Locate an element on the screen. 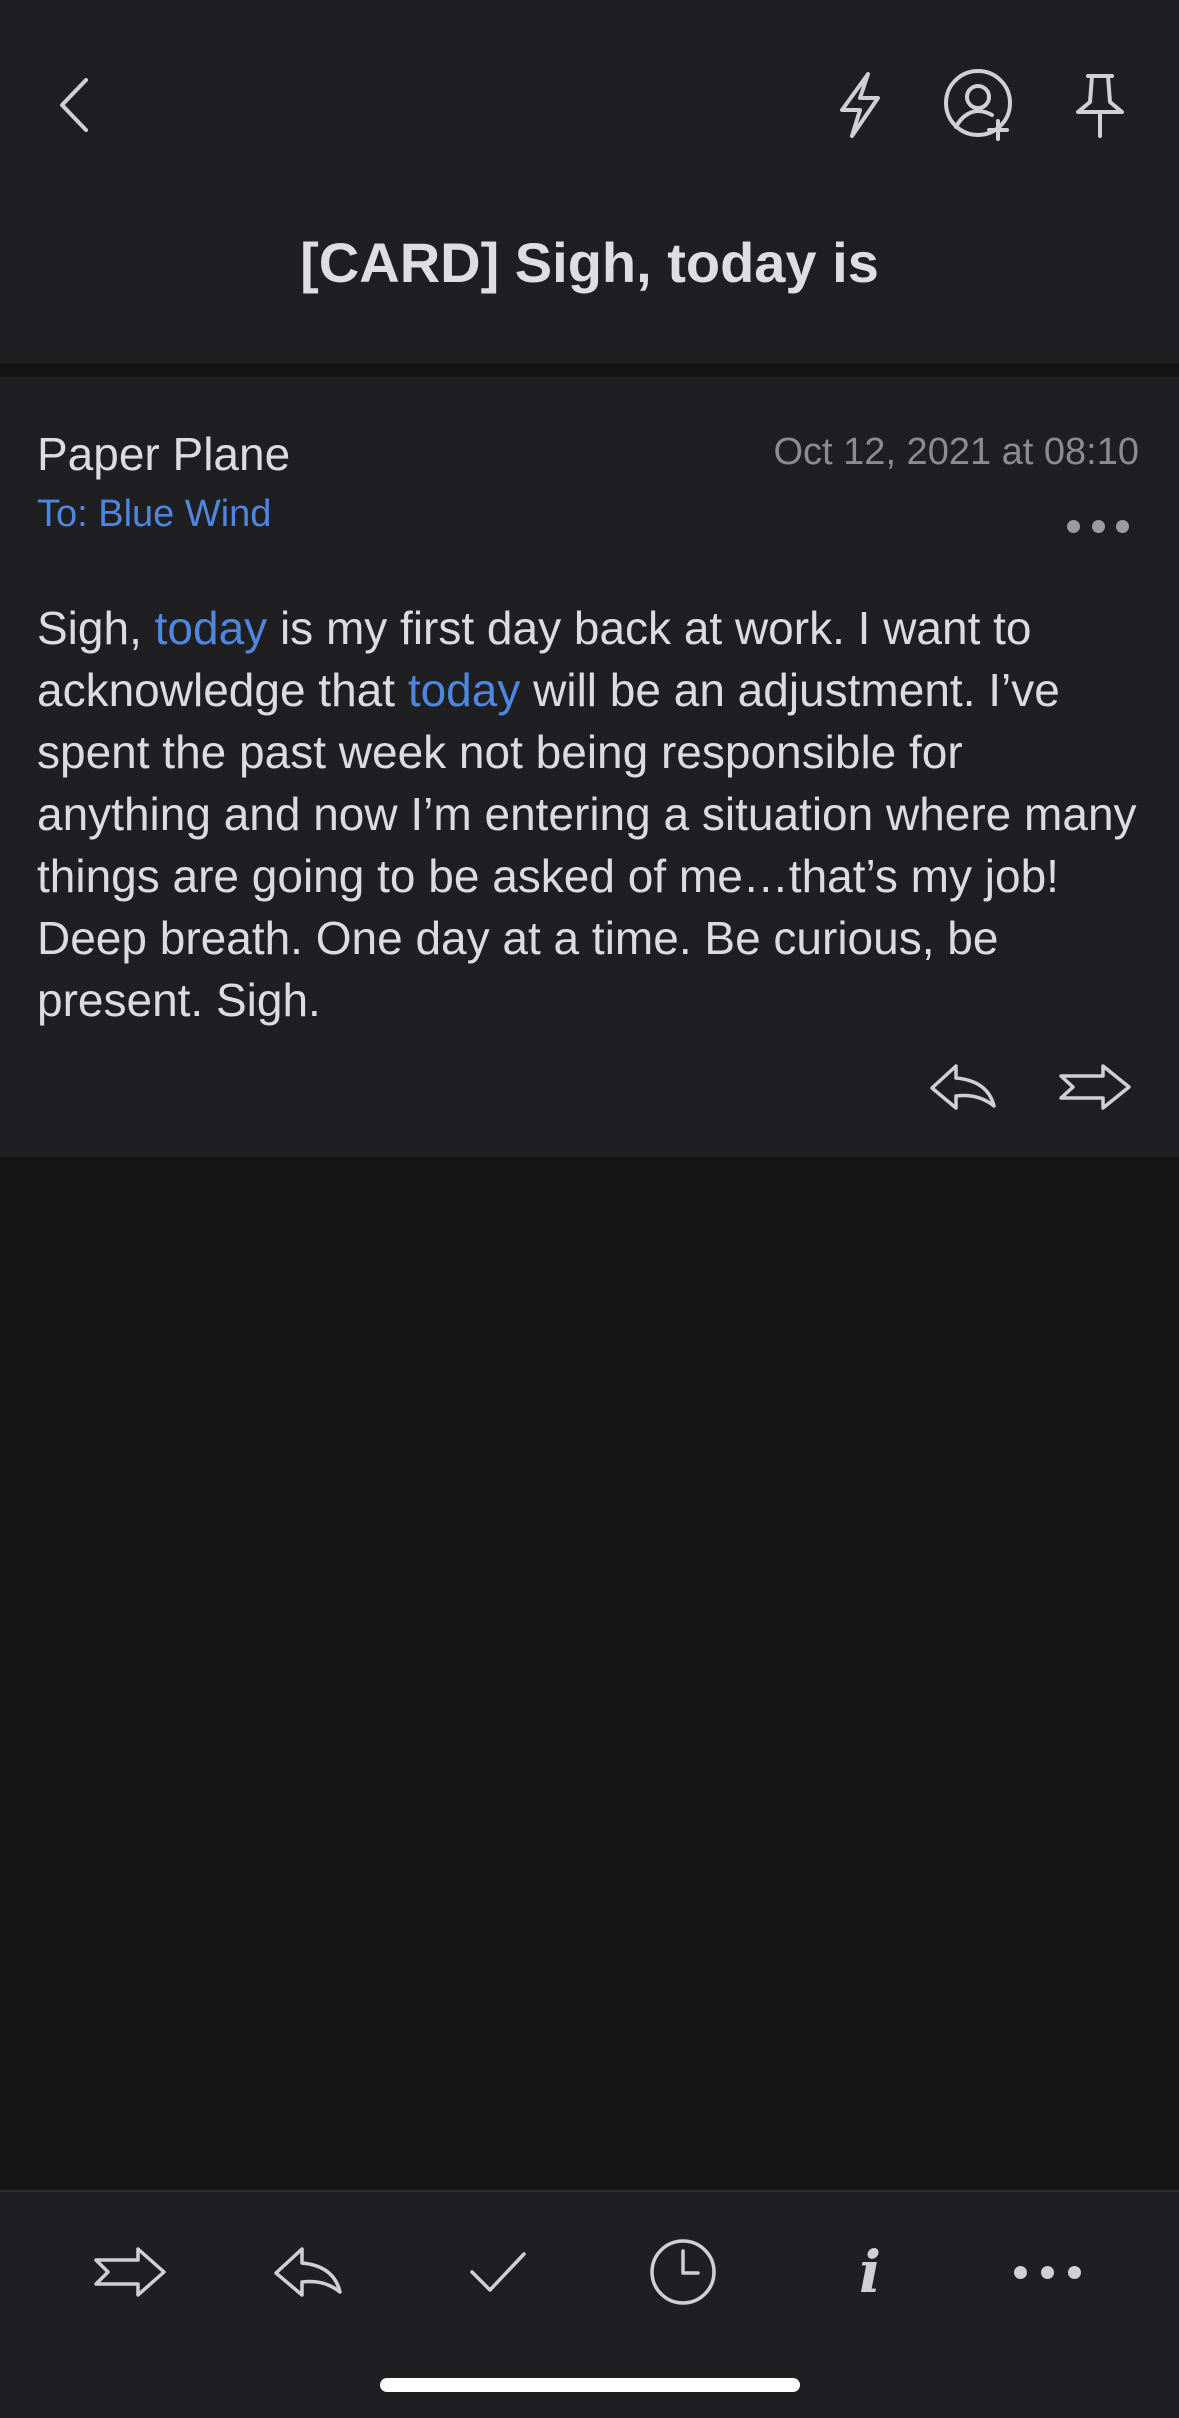  info-icon: i is located at coordinates (870, 2272).